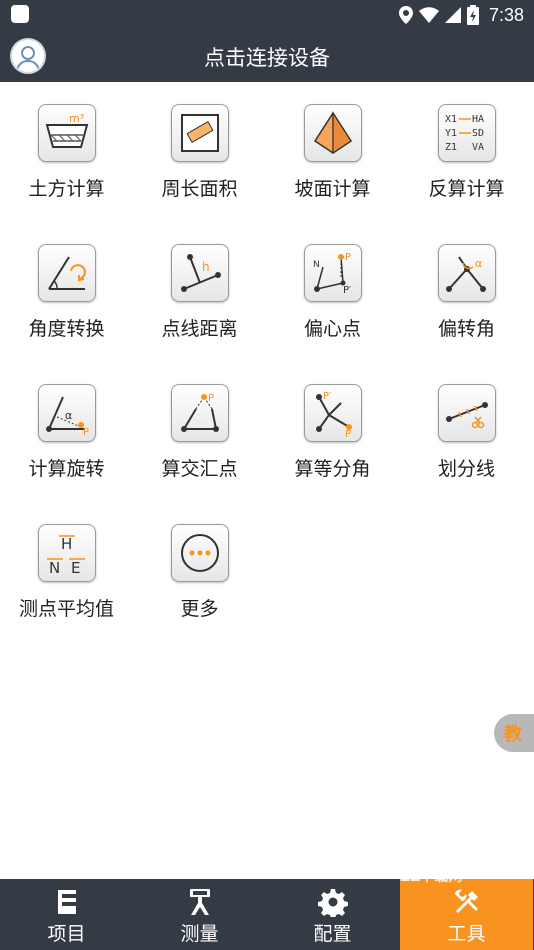  I want to click on nav-label: 配置, so click(332, 934).